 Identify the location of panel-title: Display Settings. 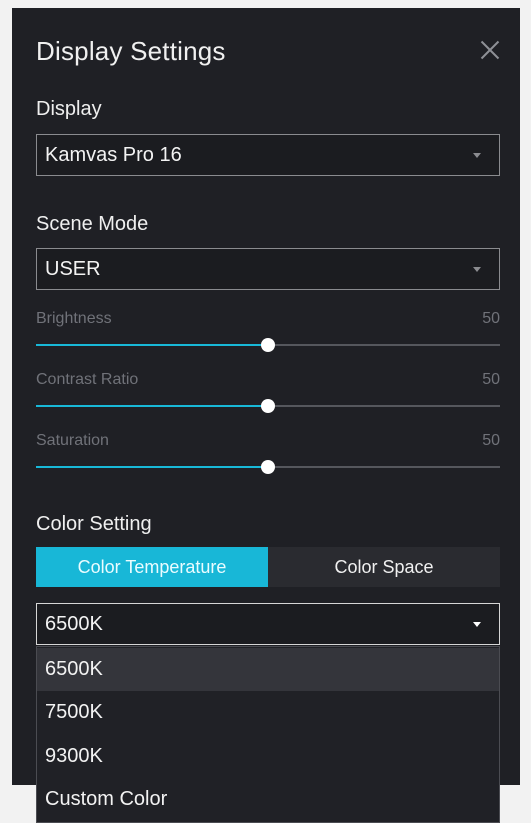
(131, 51).